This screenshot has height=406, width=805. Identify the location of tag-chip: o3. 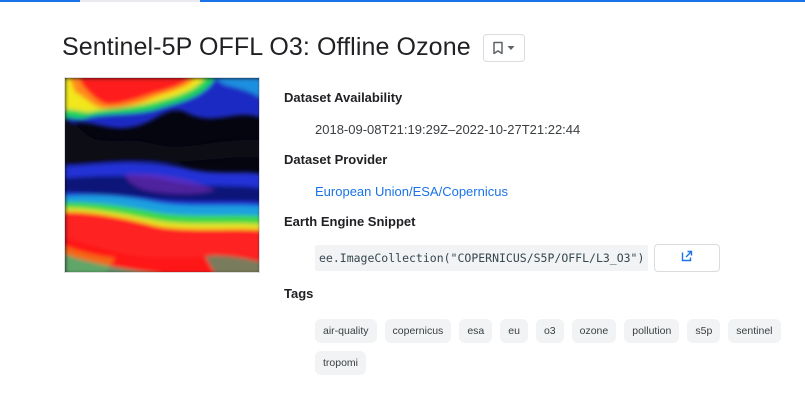
(549, 331).